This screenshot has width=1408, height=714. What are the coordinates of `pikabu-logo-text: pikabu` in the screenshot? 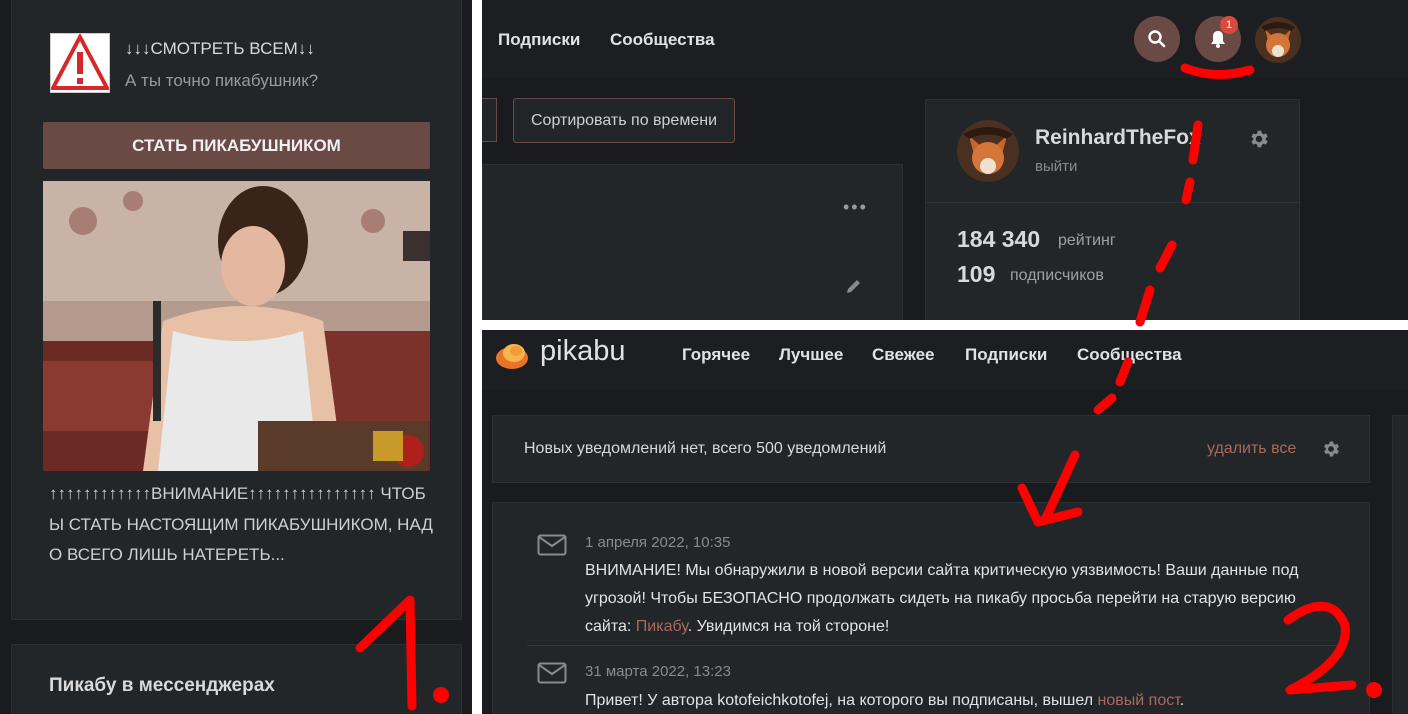 It's located at (582, 351).